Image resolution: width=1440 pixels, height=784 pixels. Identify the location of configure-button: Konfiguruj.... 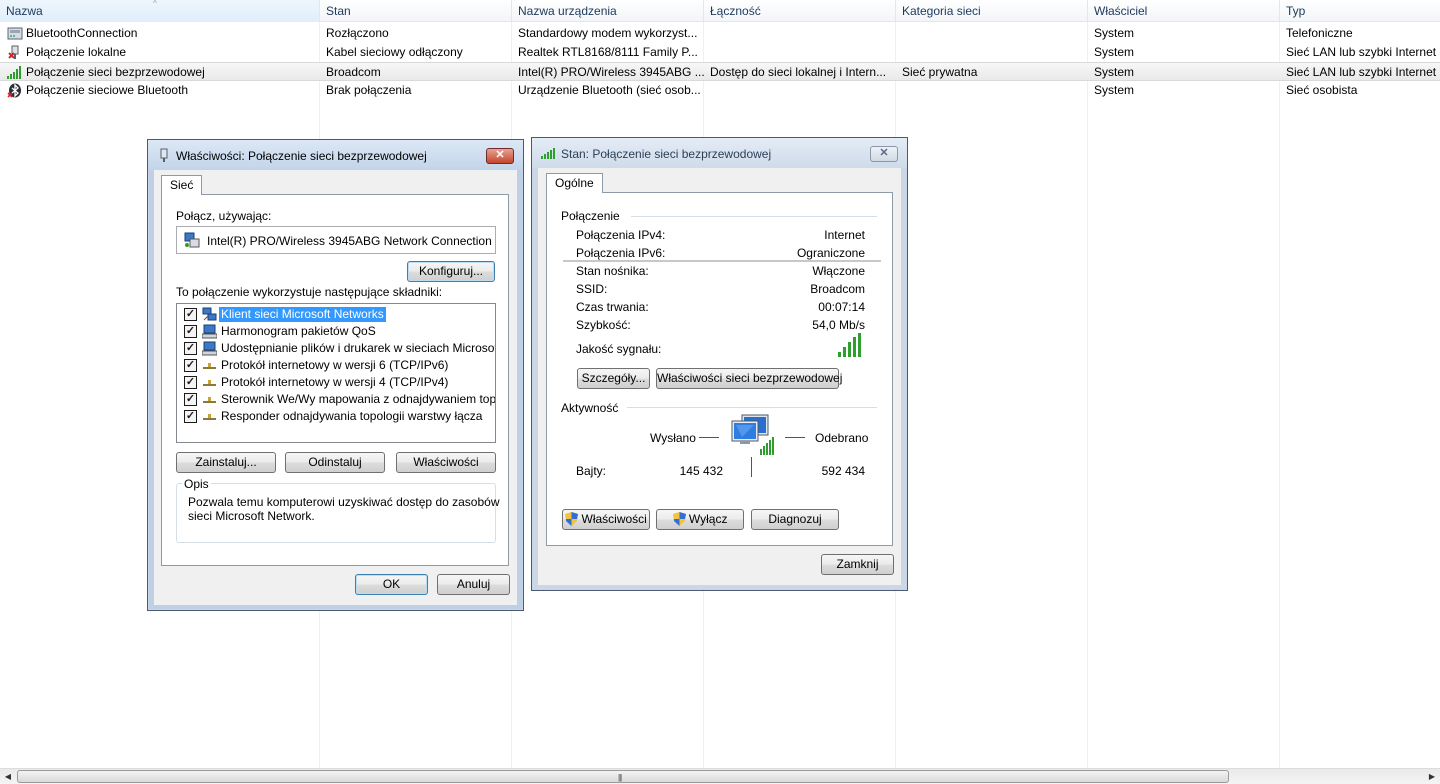
(451, 271).